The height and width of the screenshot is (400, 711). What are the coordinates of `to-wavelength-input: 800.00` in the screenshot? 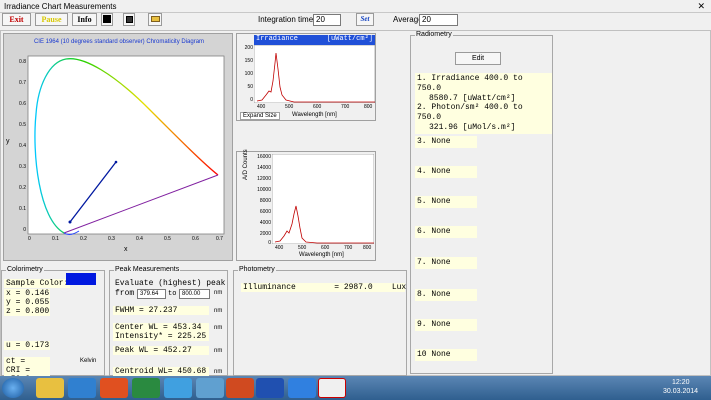 It's located at (194, 294).